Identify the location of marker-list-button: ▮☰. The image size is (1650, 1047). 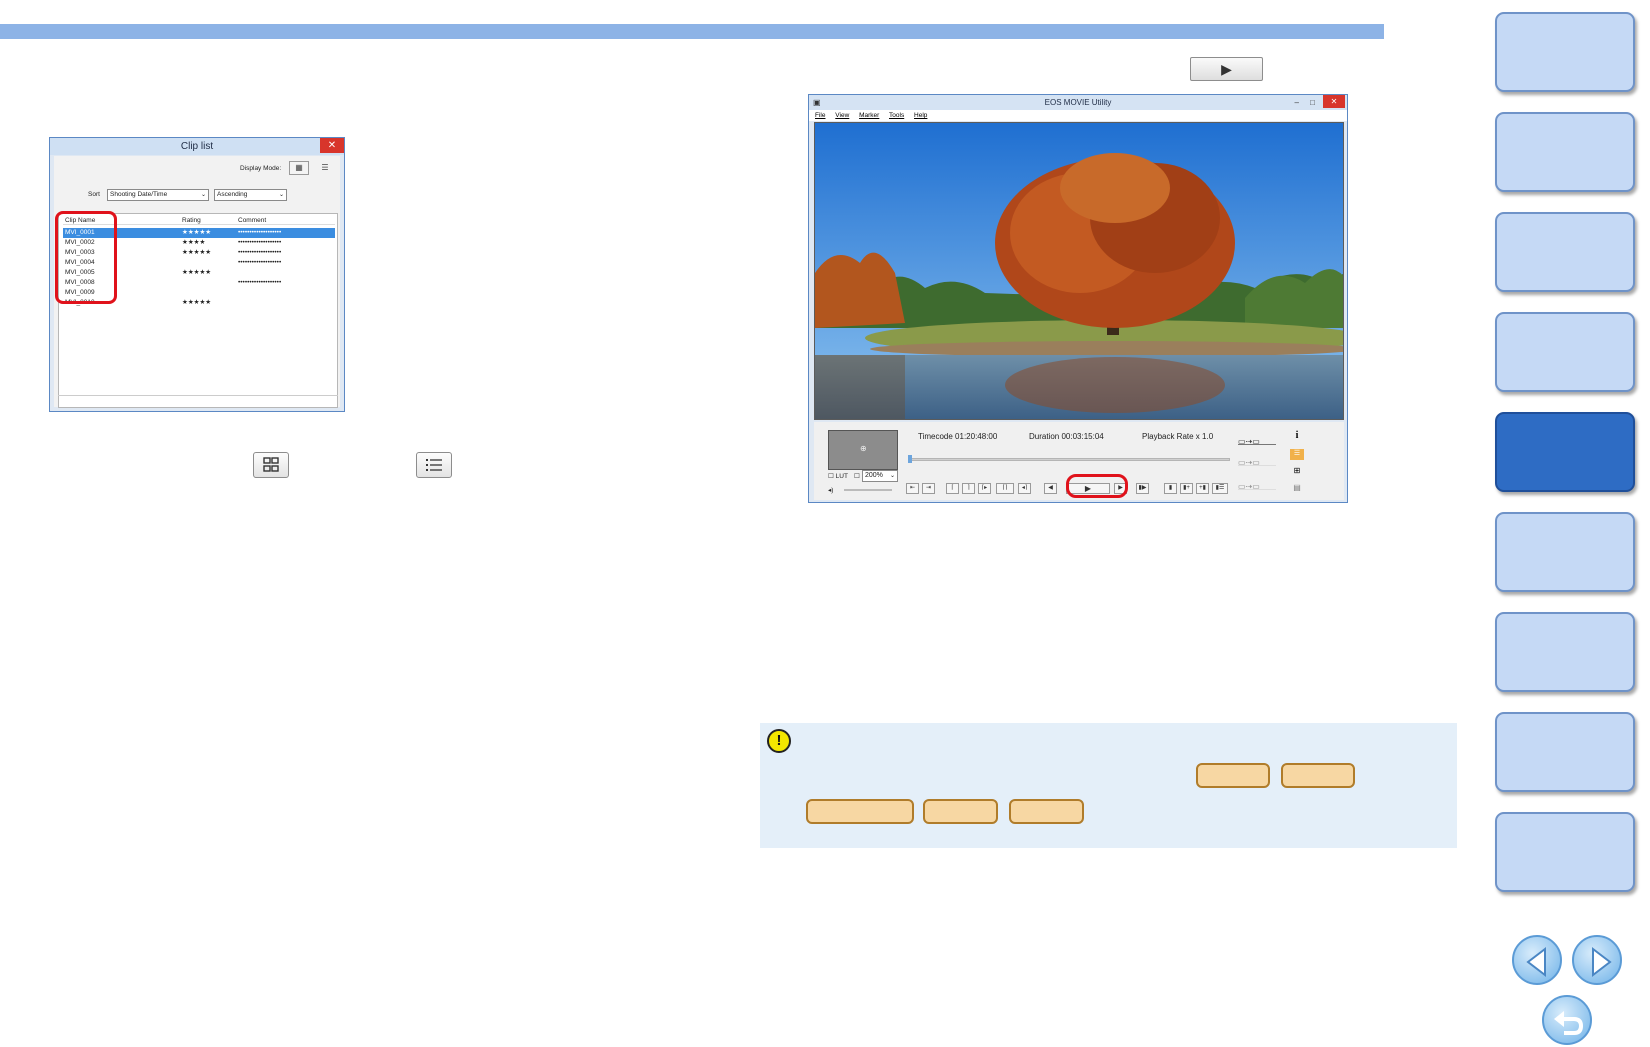
(1220, 488).